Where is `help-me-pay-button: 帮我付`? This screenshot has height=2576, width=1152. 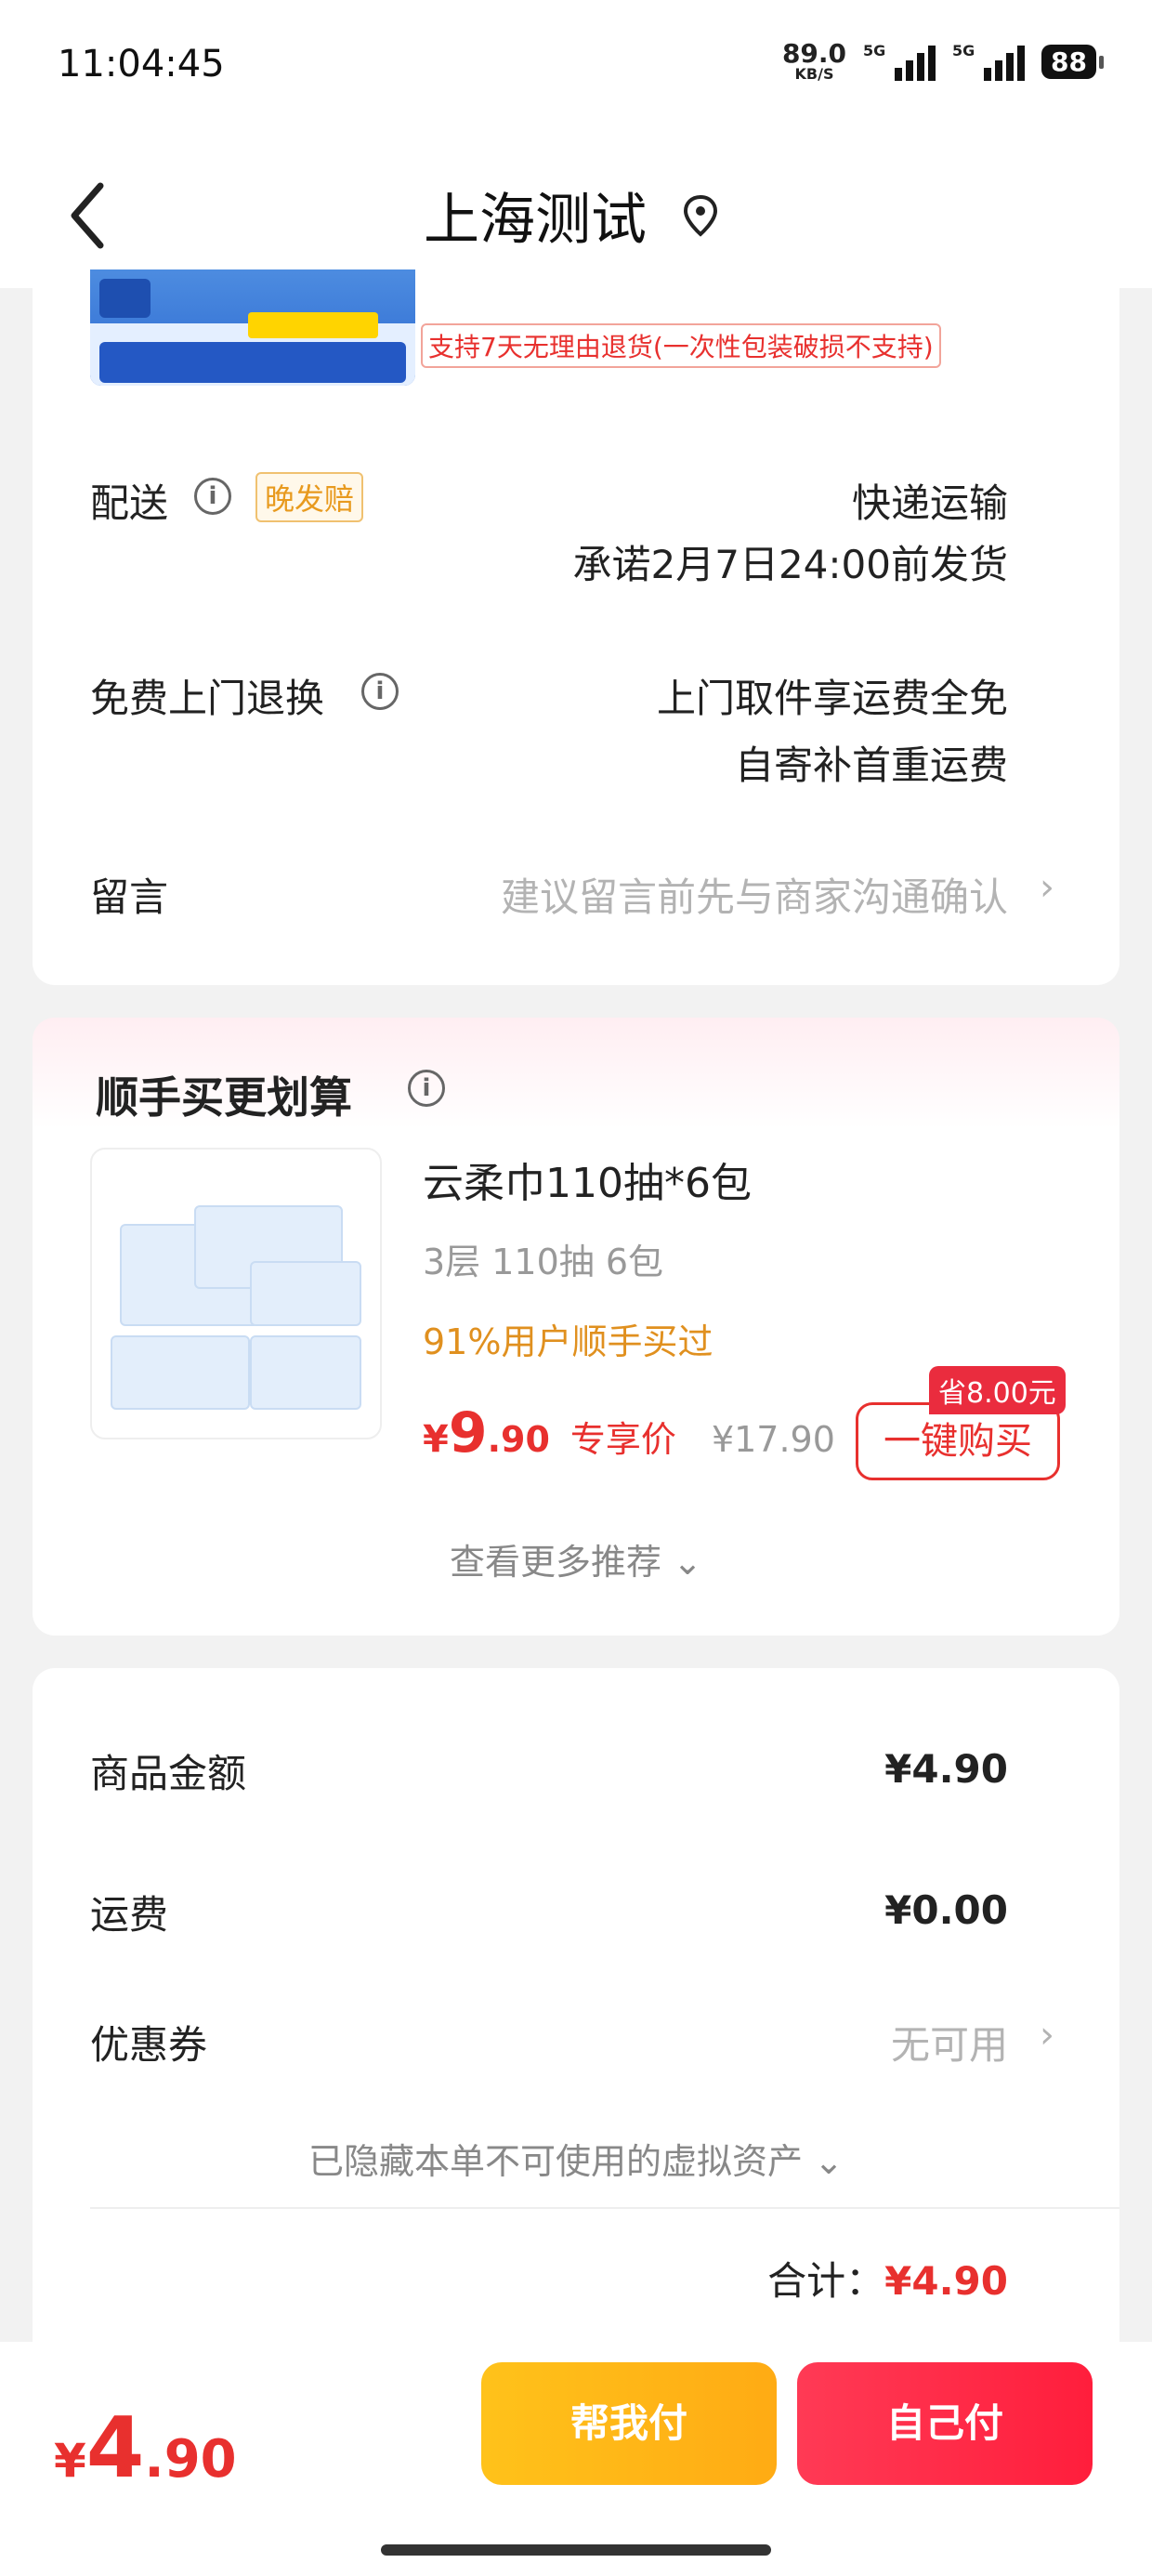
help-me-pay-button: 帮我付 is located at coordinates (629, 2423).